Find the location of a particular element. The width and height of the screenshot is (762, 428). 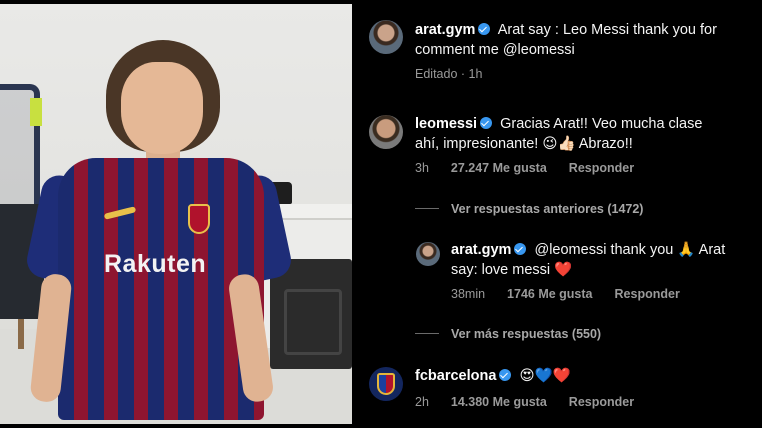

avatar-fcbarcelona is located at coordinates (386, 384).